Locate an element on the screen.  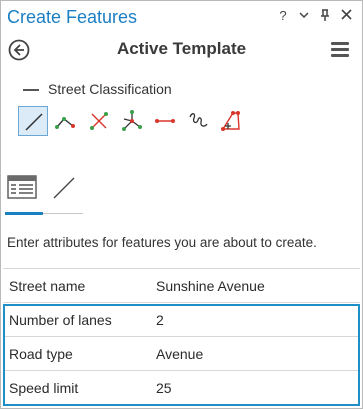
tab-geometry is located at coordinates (64, 196).